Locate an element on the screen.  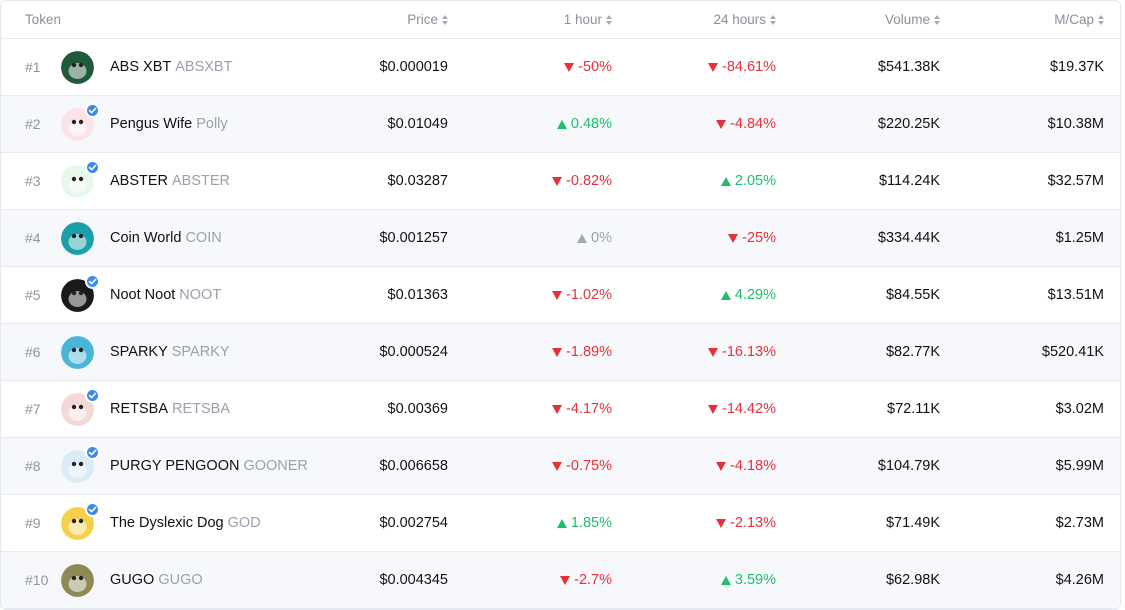
token-price: $0.002754 is located at coordinates (413, 523).